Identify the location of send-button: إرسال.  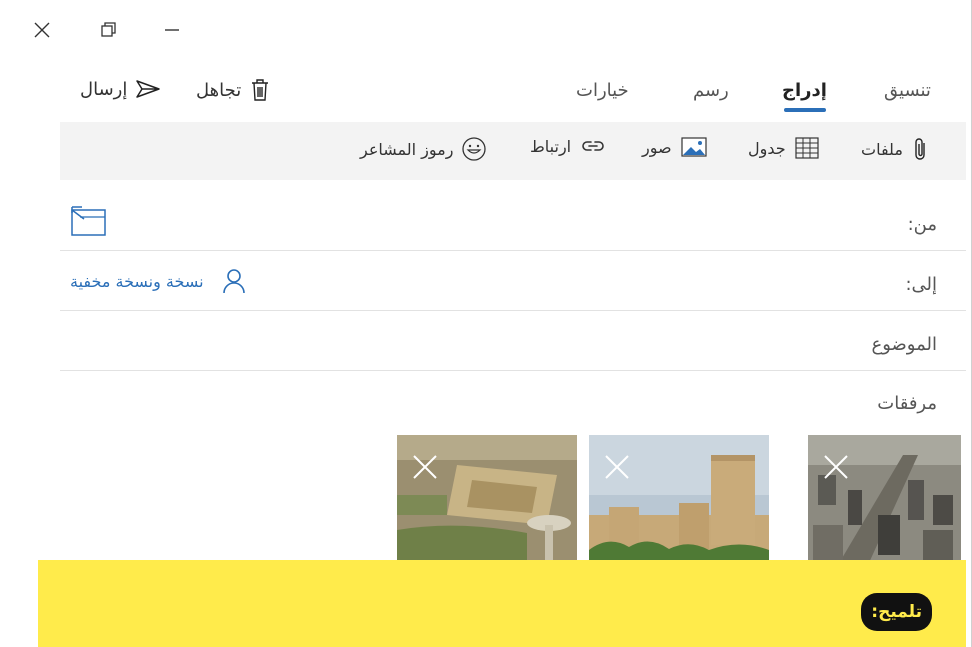
(120, 89).